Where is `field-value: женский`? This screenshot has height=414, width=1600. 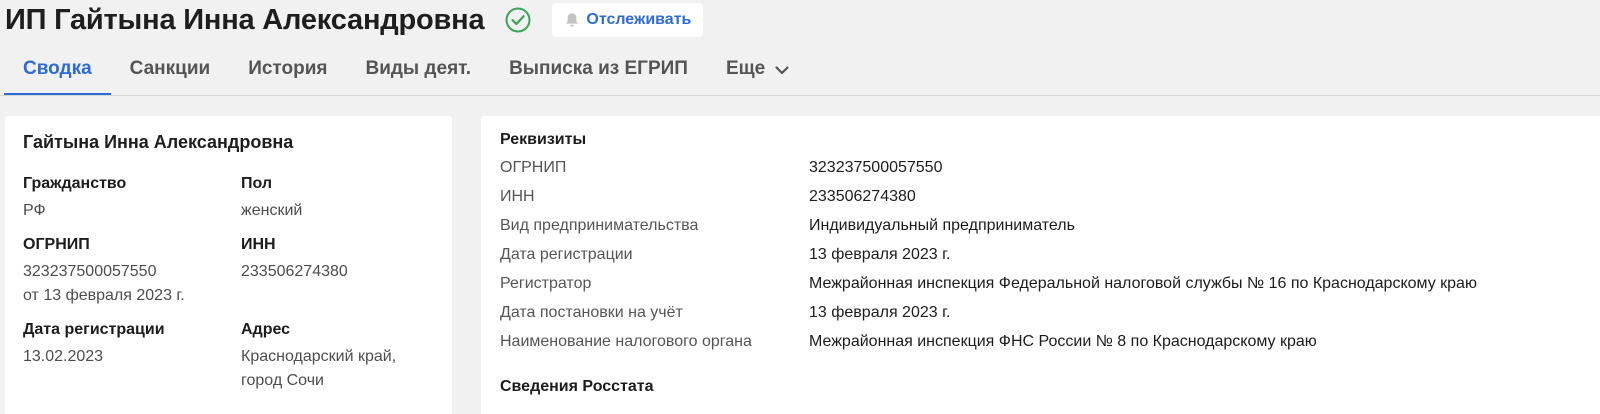
field-value: женский is located at coordinates (272, 210).